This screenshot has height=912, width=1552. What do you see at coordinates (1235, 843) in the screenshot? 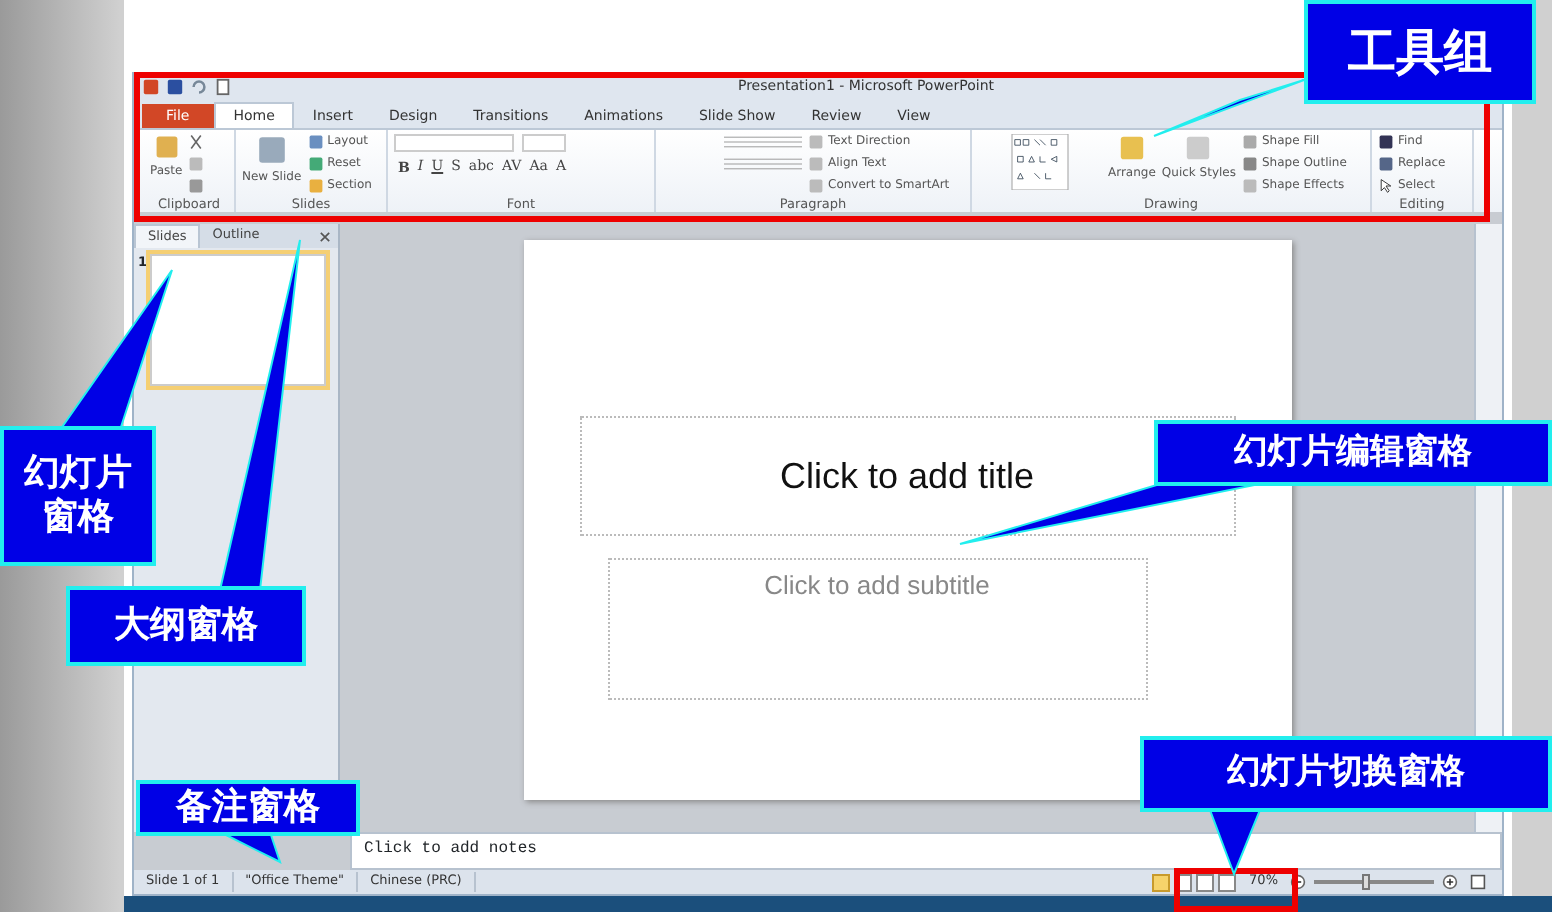
I see `callout-pointer` at bounding box center [1235, 843].